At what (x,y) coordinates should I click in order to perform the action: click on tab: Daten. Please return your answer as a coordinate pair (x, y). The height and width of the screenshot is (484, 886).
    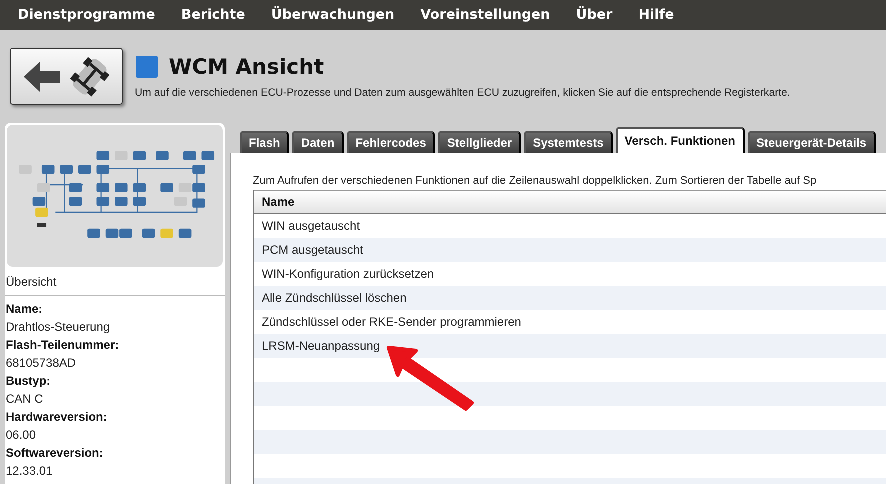
    Looking at the image, I should click on (318, 142).